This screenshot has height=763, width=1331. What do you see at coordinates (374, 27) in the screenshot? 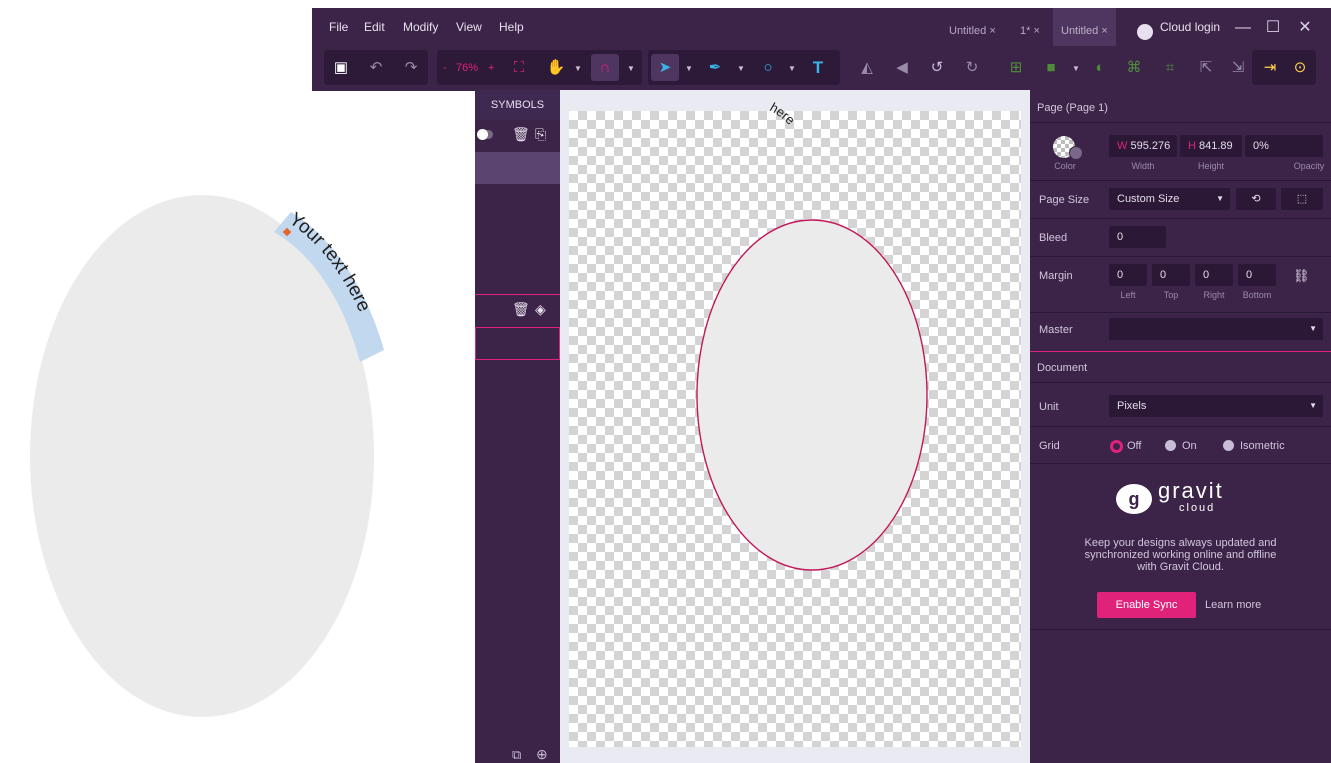
I see `menu-edit: Edit` at bounding box center [374, 27].